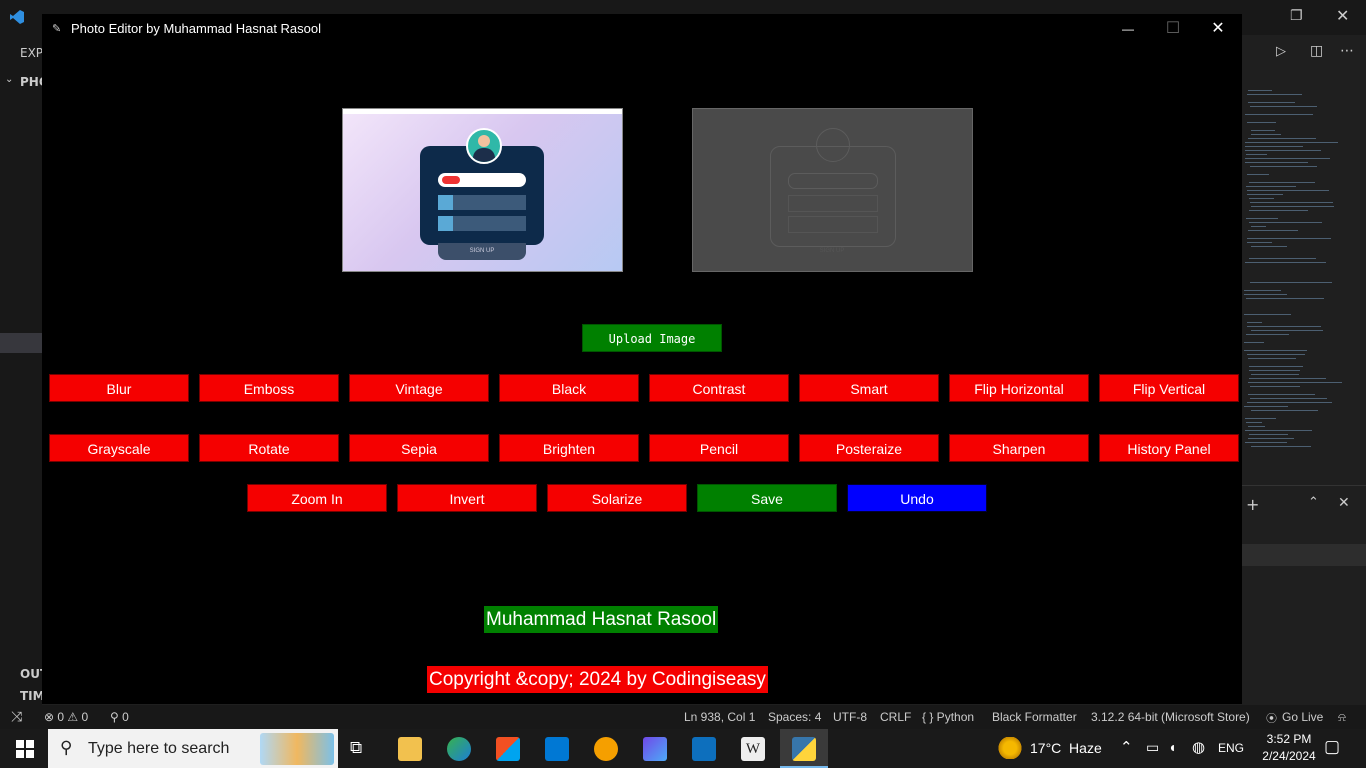 The height and width of the screenshot is (768, 1366). Describe the element at coordinates (1128, 29) in the screenshot. I see `minimize-button: —` at that location.